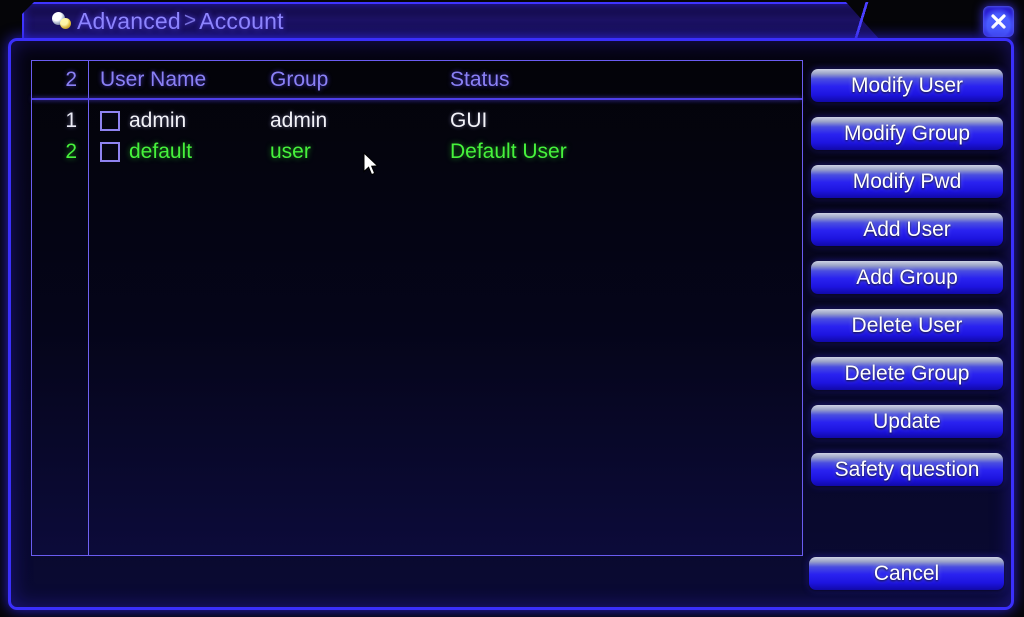  What do you see at coordinates (62, 21) in the screenshot?
I see `account-key-icon` at bounding box center [62, 21].